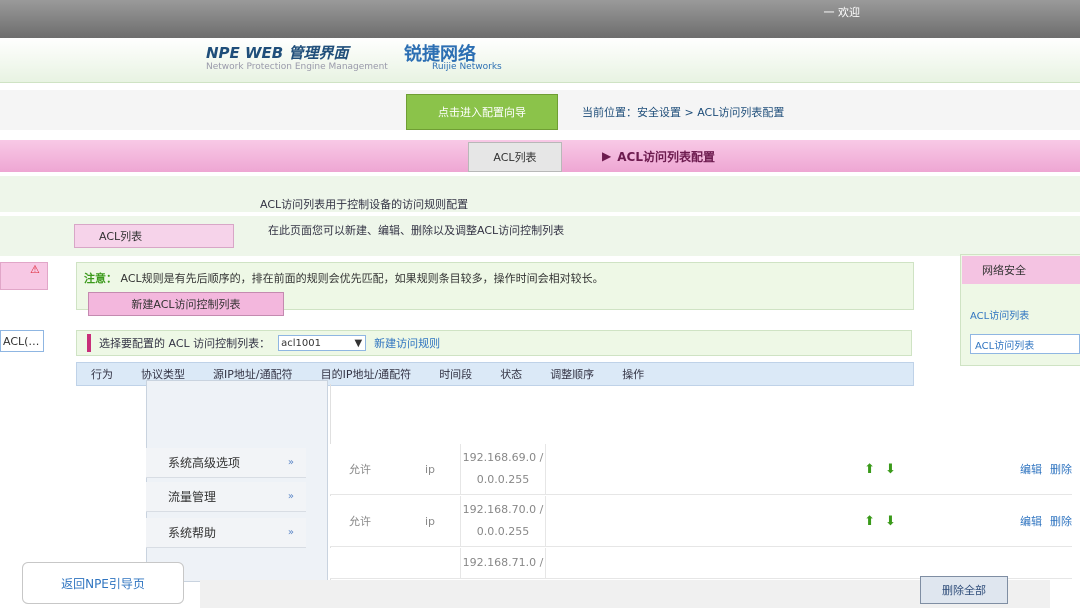 This screenshot has height=608, width=1080. I want to click on logo-text: NPE WEB 管理界面, so click(277, 53).